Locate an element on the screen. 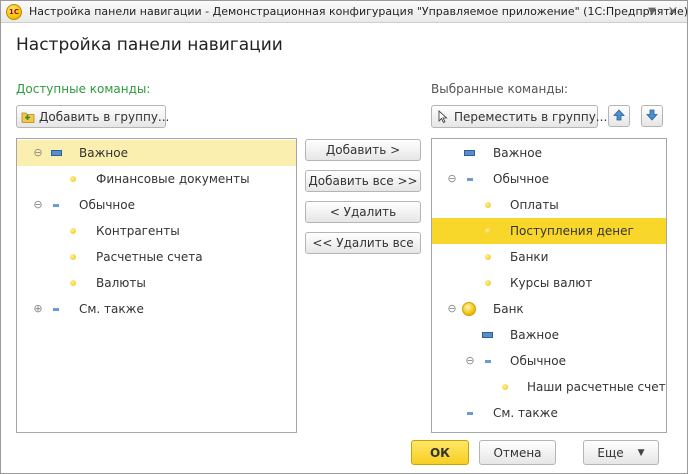 This screenshot has width=688, height=474. available-commands-label: Доступные команды: is located at coordinates (83, 89).